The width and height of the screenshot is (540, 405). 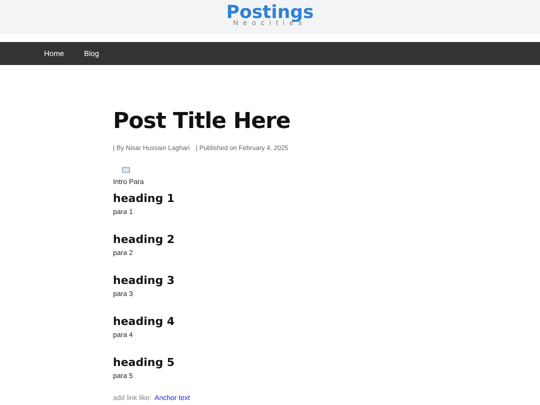 What do you see at coordinates (144, 198) in the screenshot?
I see `section-heading: heading 1` at bounding box center [144, 198].